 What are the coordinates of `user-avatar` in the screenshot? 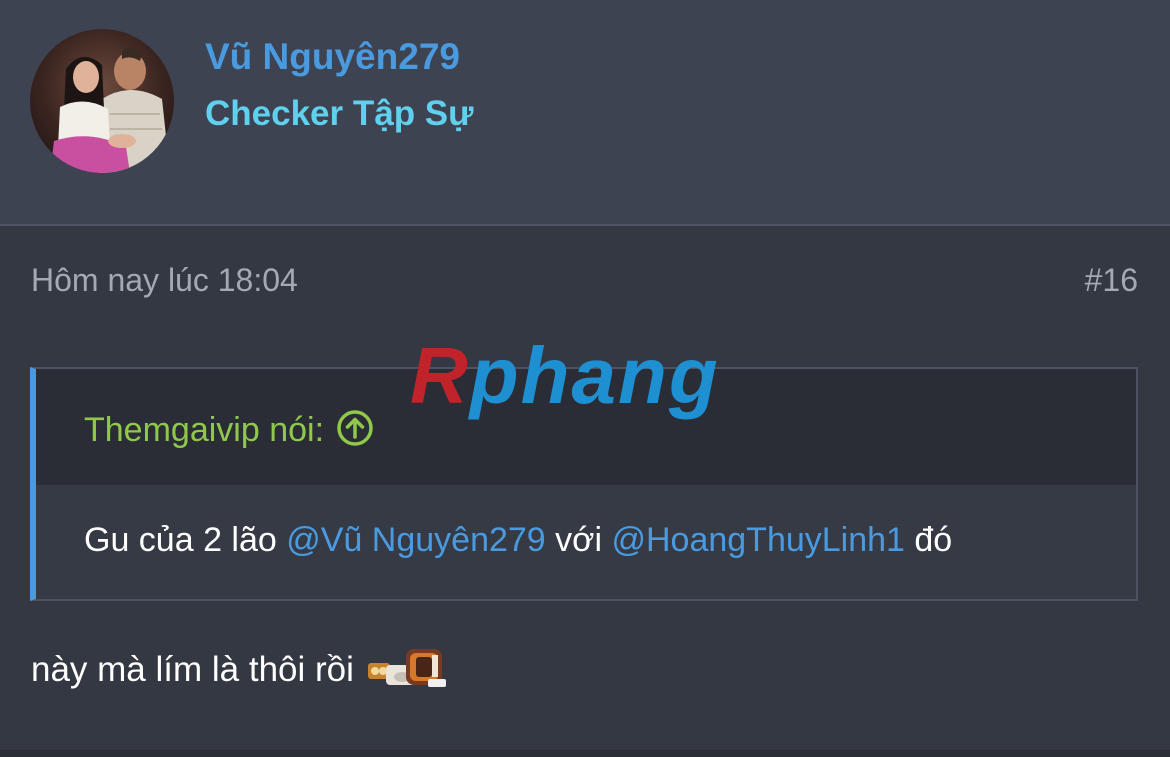 It's located at (102, 101).